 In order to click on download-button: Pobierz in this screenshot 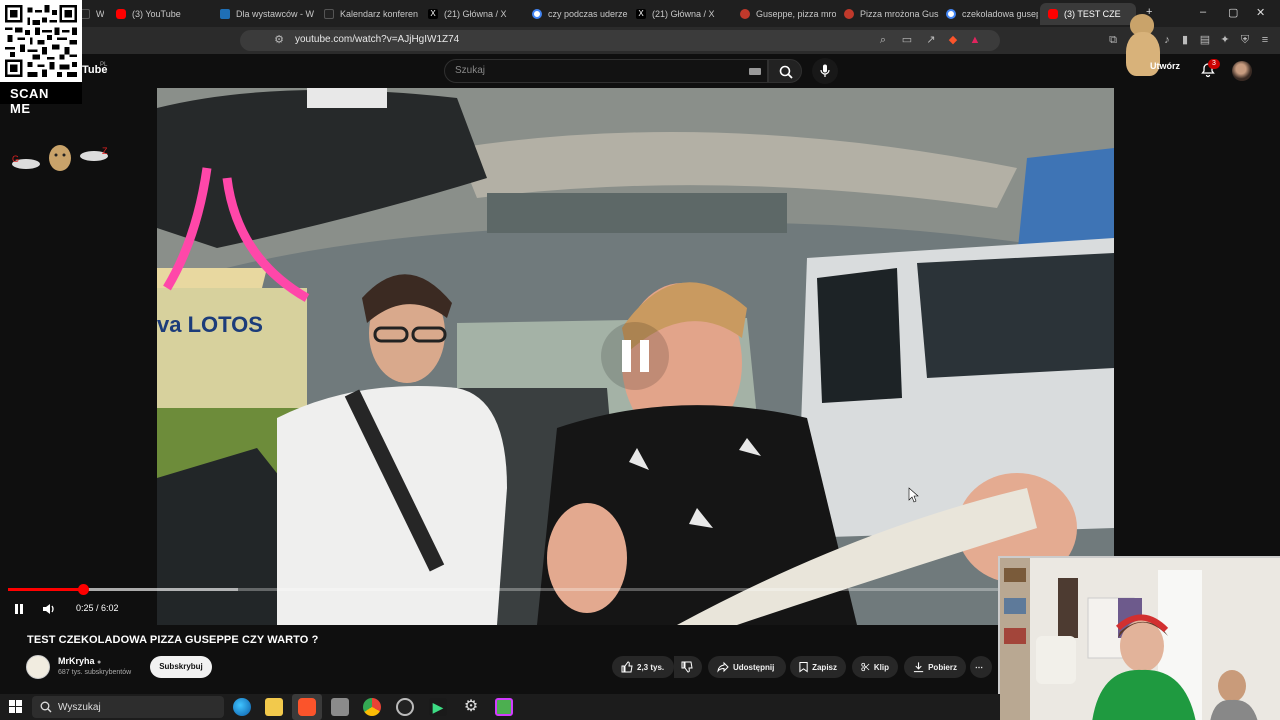, I will do `click(935, 667)`.